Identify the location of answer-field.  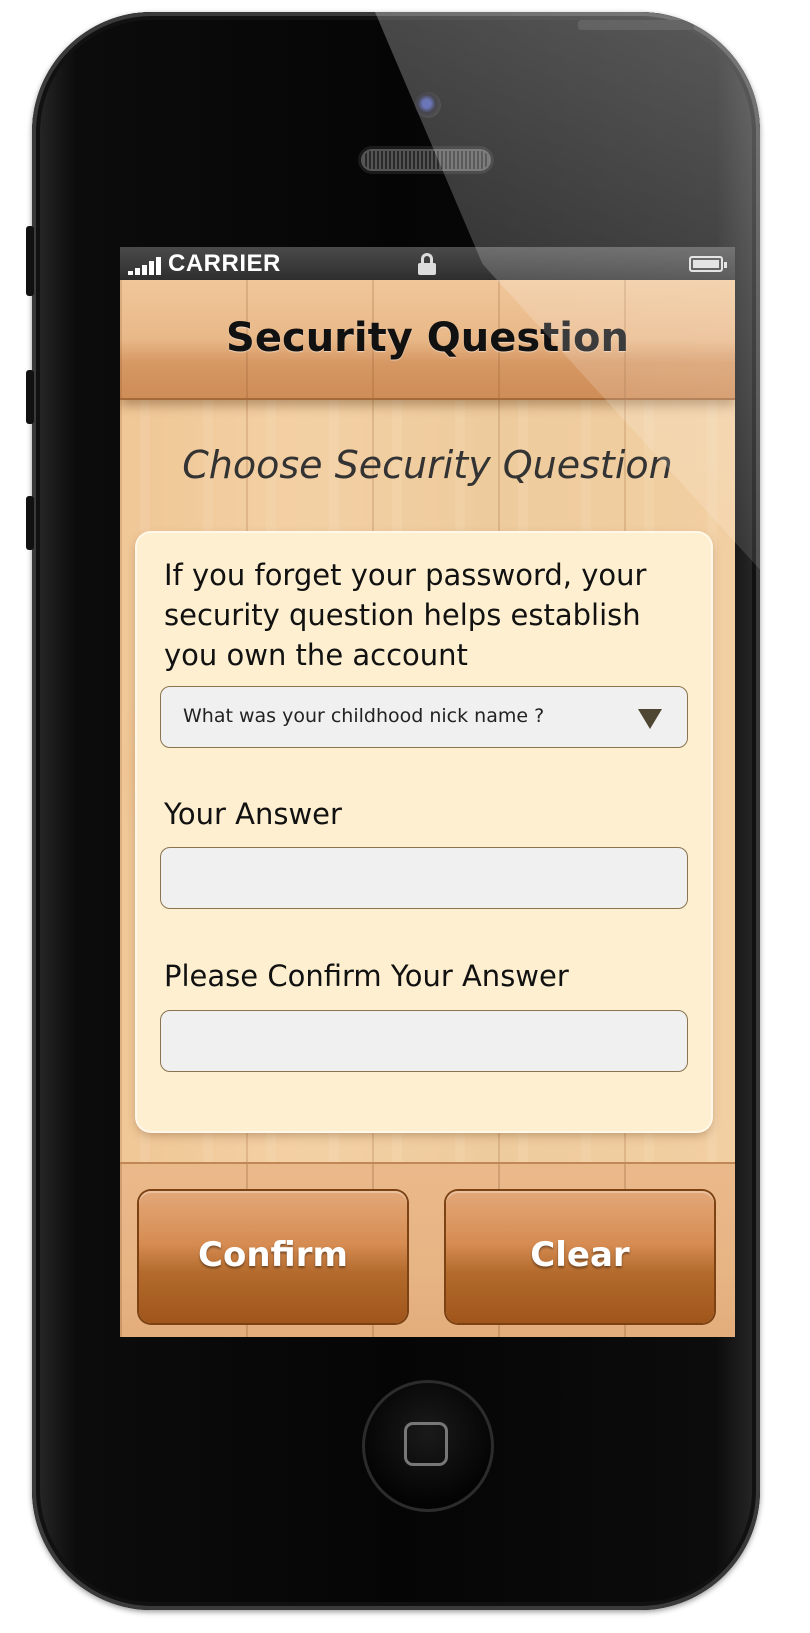
(424, 878).